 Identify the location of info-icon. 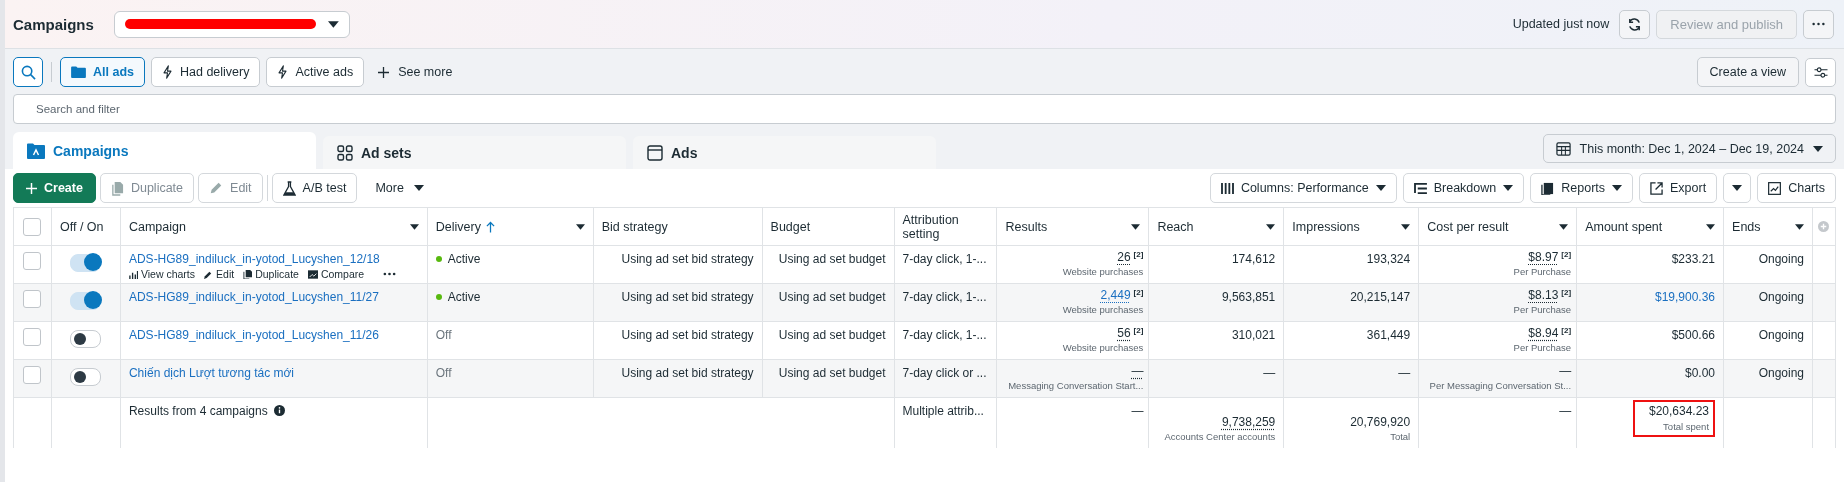
(279, 410).